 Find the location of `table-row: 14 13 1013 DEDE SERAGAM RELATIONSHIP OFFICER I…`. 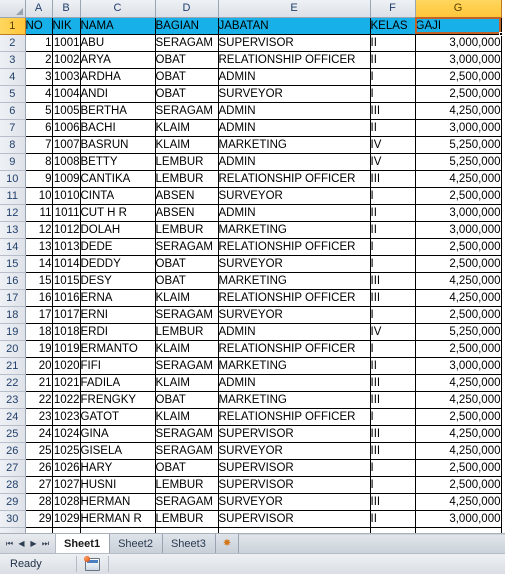

table-row: 14 13 1013 DEDE SERAGAM RELATIONSHIP OFFICER I… is located at coordinates (251, 247).